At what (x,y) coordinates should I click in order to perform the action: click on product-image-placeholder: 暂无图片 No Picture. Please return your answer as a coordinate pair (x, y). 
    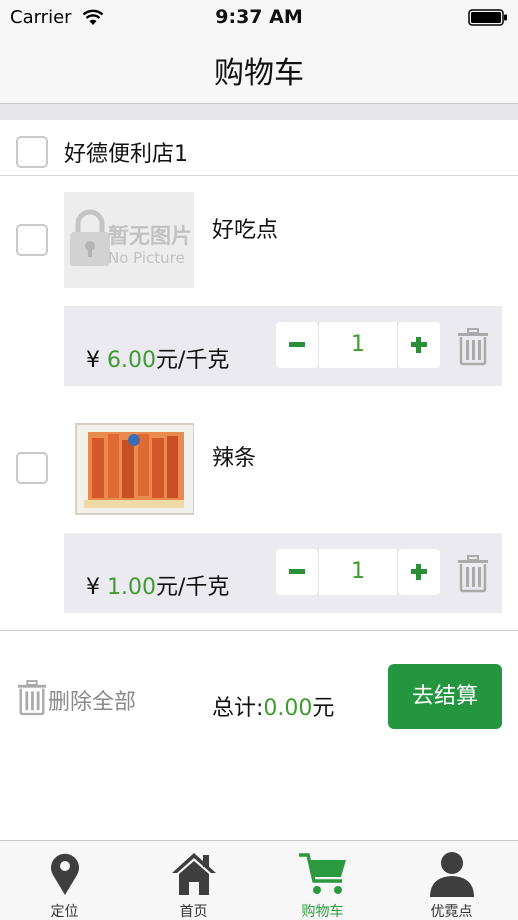
    Looking at the image, I should click on (129, 240).